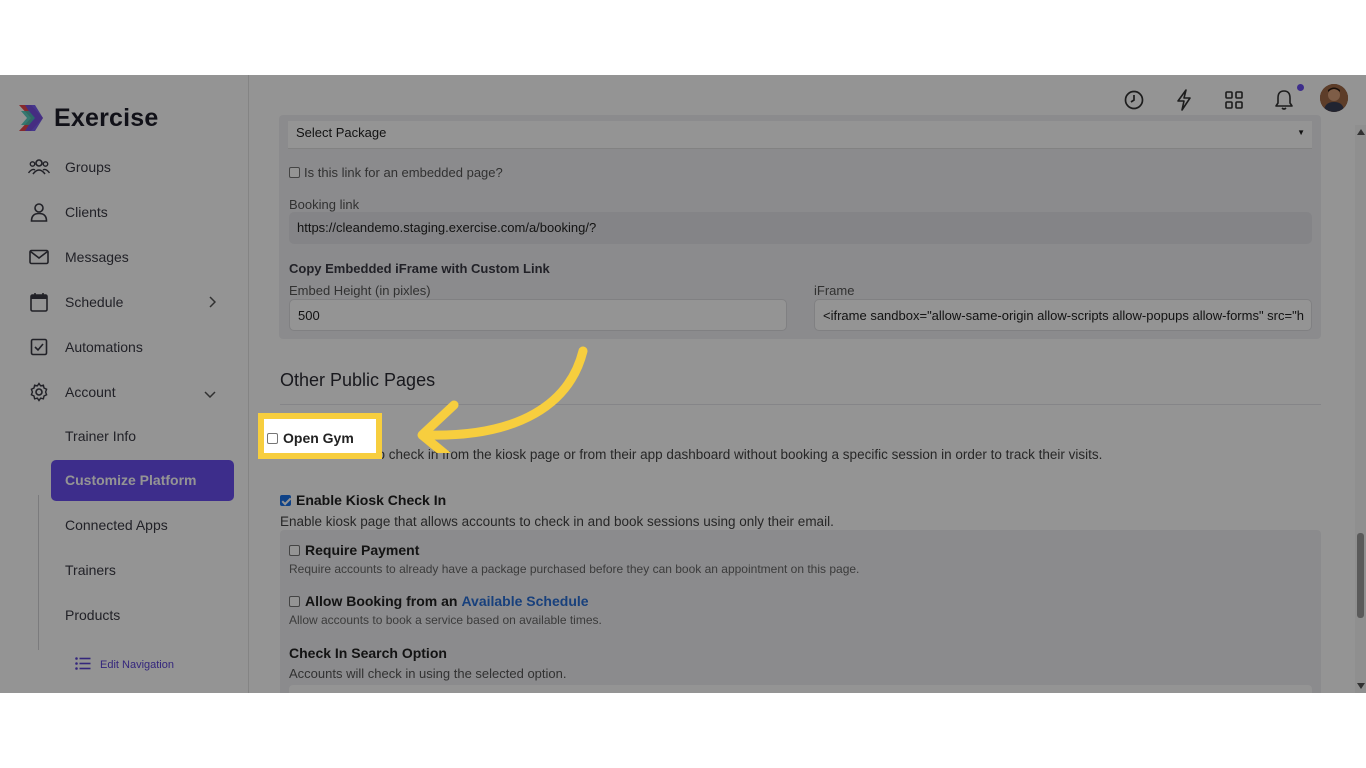 The width and height of the screenshot is (1366, 768). I want to click on iframe-section-title: Copy Embedded iFrame with Custom Link, so click(419, 268).